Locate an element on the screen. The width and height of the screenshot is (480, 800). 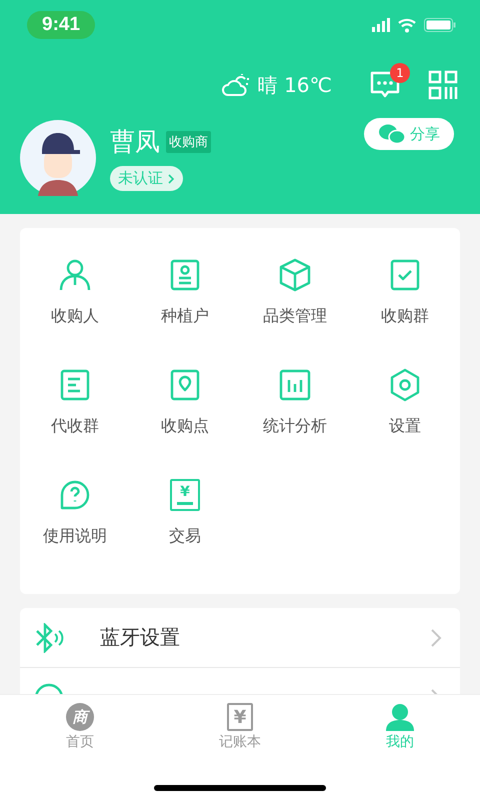
feature-item: 收购群 is located at coordinates (405, 310).